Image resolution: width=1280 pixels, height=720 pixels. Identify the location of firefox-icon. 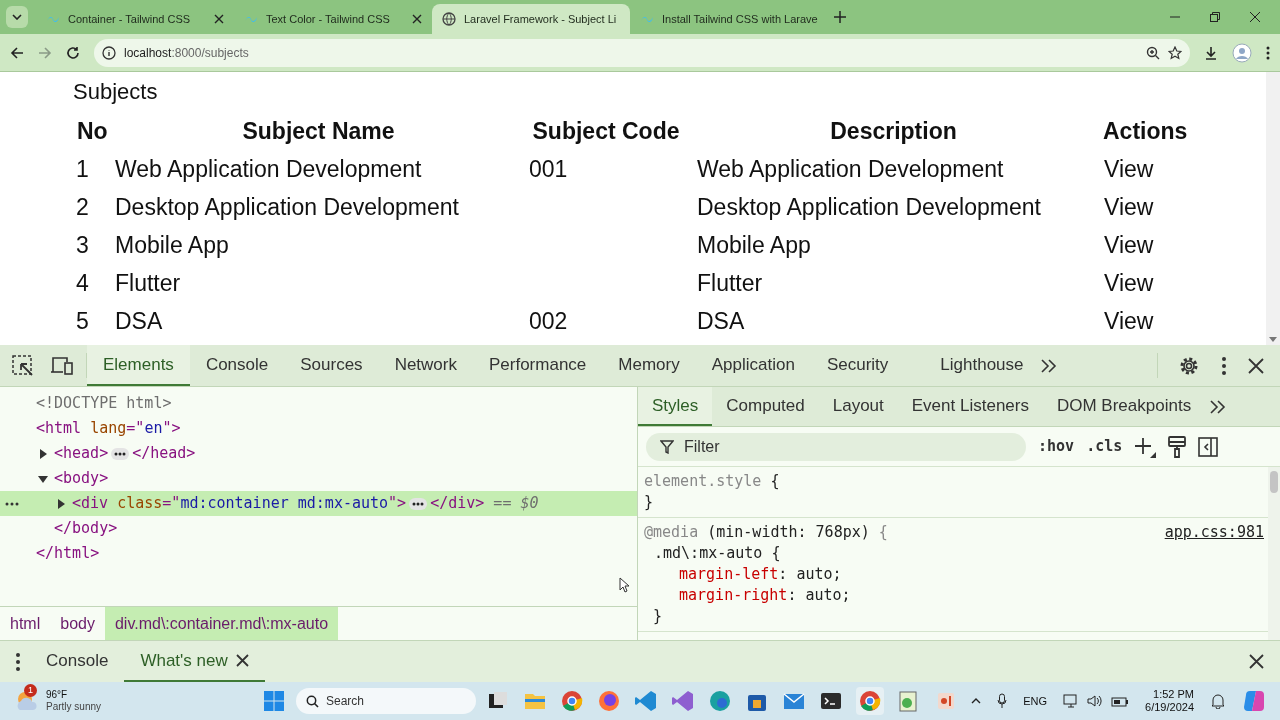
(609, 701).